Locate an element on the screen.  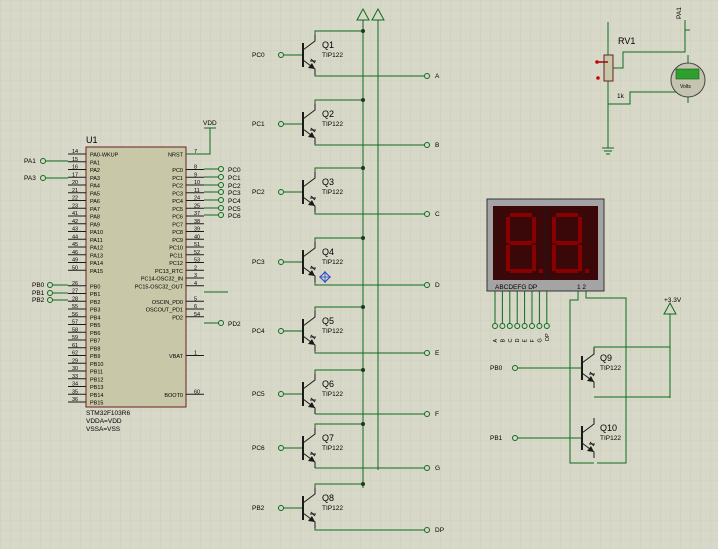
pin-name: PA13 is located at coordinates (96, 256).